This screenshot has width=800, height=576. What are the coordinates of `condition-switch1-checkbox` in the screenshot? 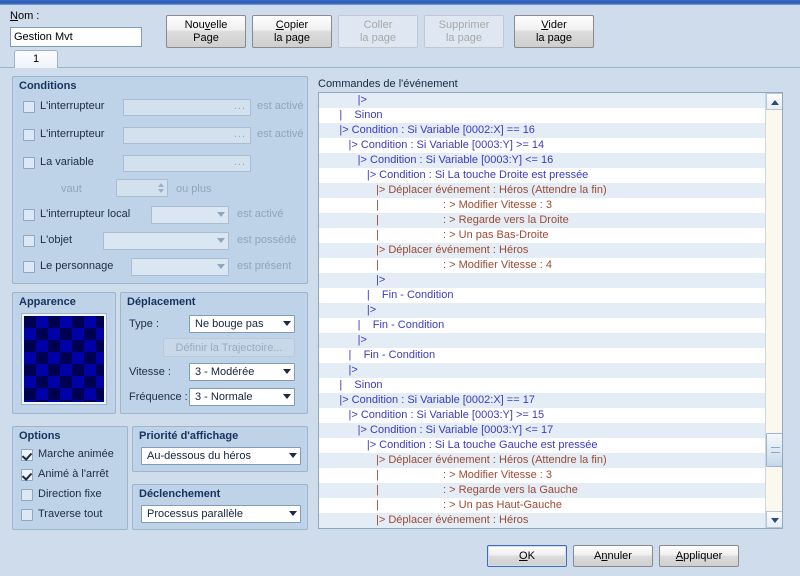 It's located at (29, 107).